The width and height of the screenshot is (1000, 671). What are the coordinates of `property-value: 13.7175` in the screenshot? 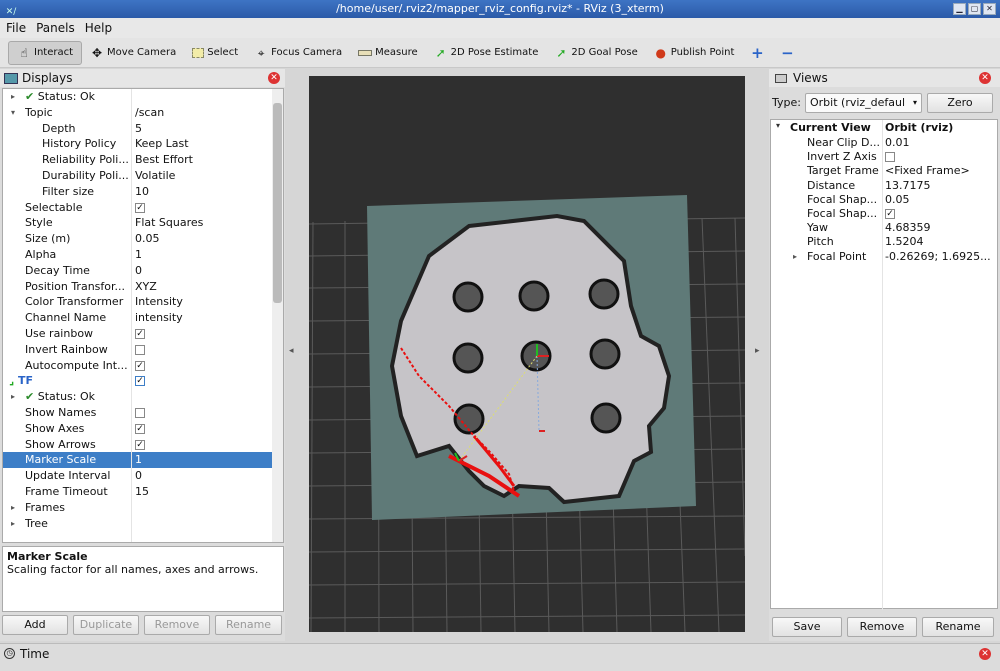 It's located at (941, 186).